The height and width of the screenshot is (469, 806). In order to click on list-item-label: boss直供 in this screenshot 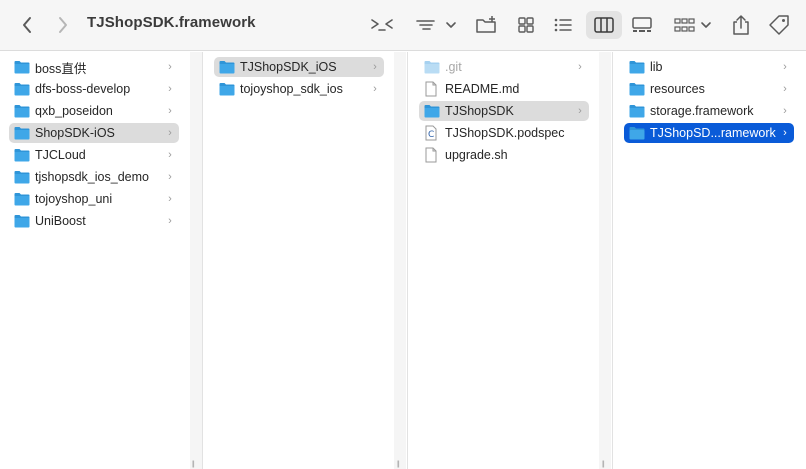, I will do `click(61, 68)`.